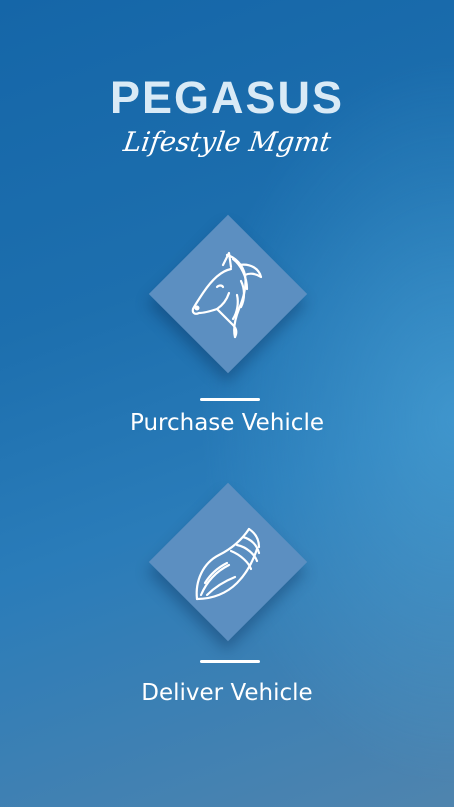 This screenshot has width=454, height=807. Describe the element at coordinates (227, 561) in the screenshot. I see `wing-icon` at that location.